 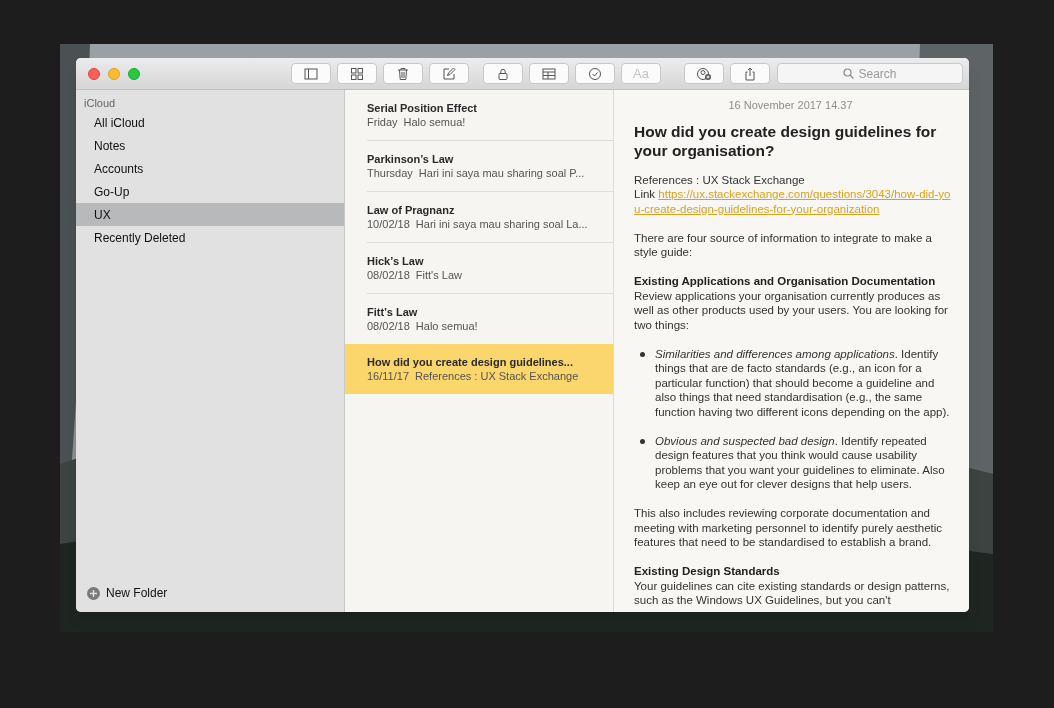 I want to click on new-folder-button: New Folder, so click(x=137, y=593).